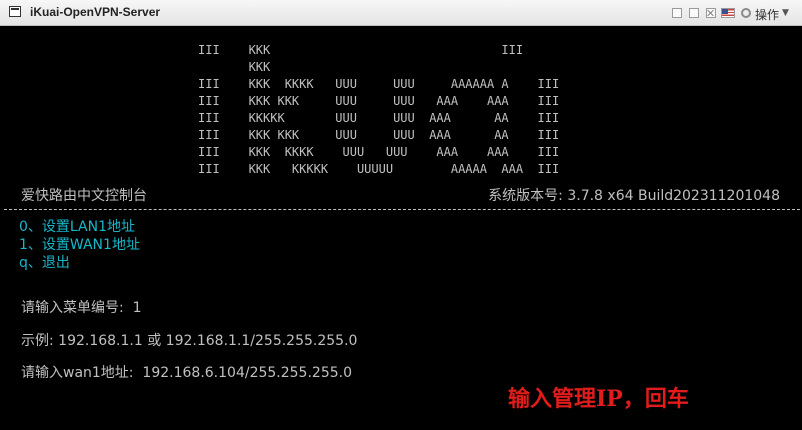 Image resolution: width=802 pixels, height=430 pixels. Describe the element at coordinates (401, 13) in the screenshot. I see `title-bar: iKuai-OpenVPN-Server 操作 ▼` at that location.